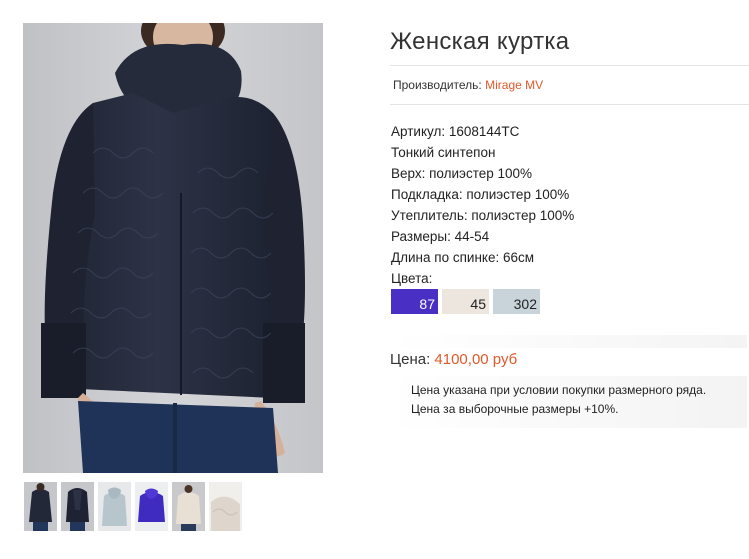 Image resolution: width=749 pixels, height=559 pixels. What do you see at coordinates (114, 506) in the screenshot?
I see `thumbnail-grey` at bounding box center [114, 506].